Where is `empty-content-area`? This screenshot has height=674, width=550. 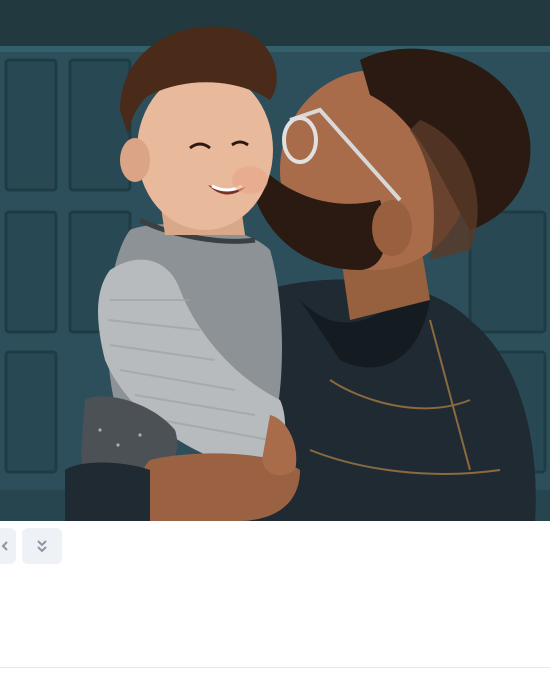
empty-content-area is located at coordinates (275, 619).